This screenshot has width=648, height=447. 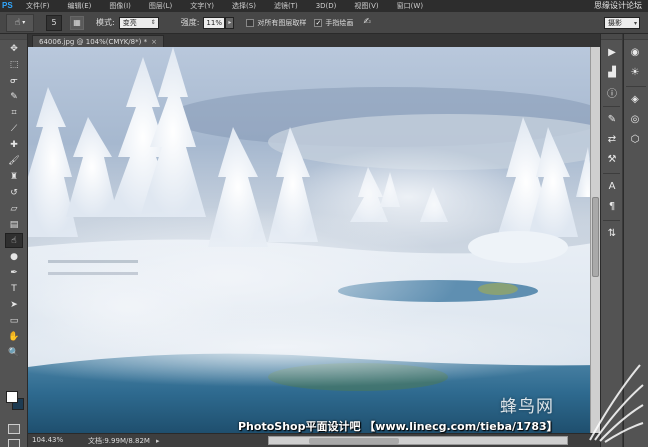 What do you see at coordinates (14, 272) in the screenshot?
I see `pen-tool-icon: ✒` at bounding box center [14, 272].